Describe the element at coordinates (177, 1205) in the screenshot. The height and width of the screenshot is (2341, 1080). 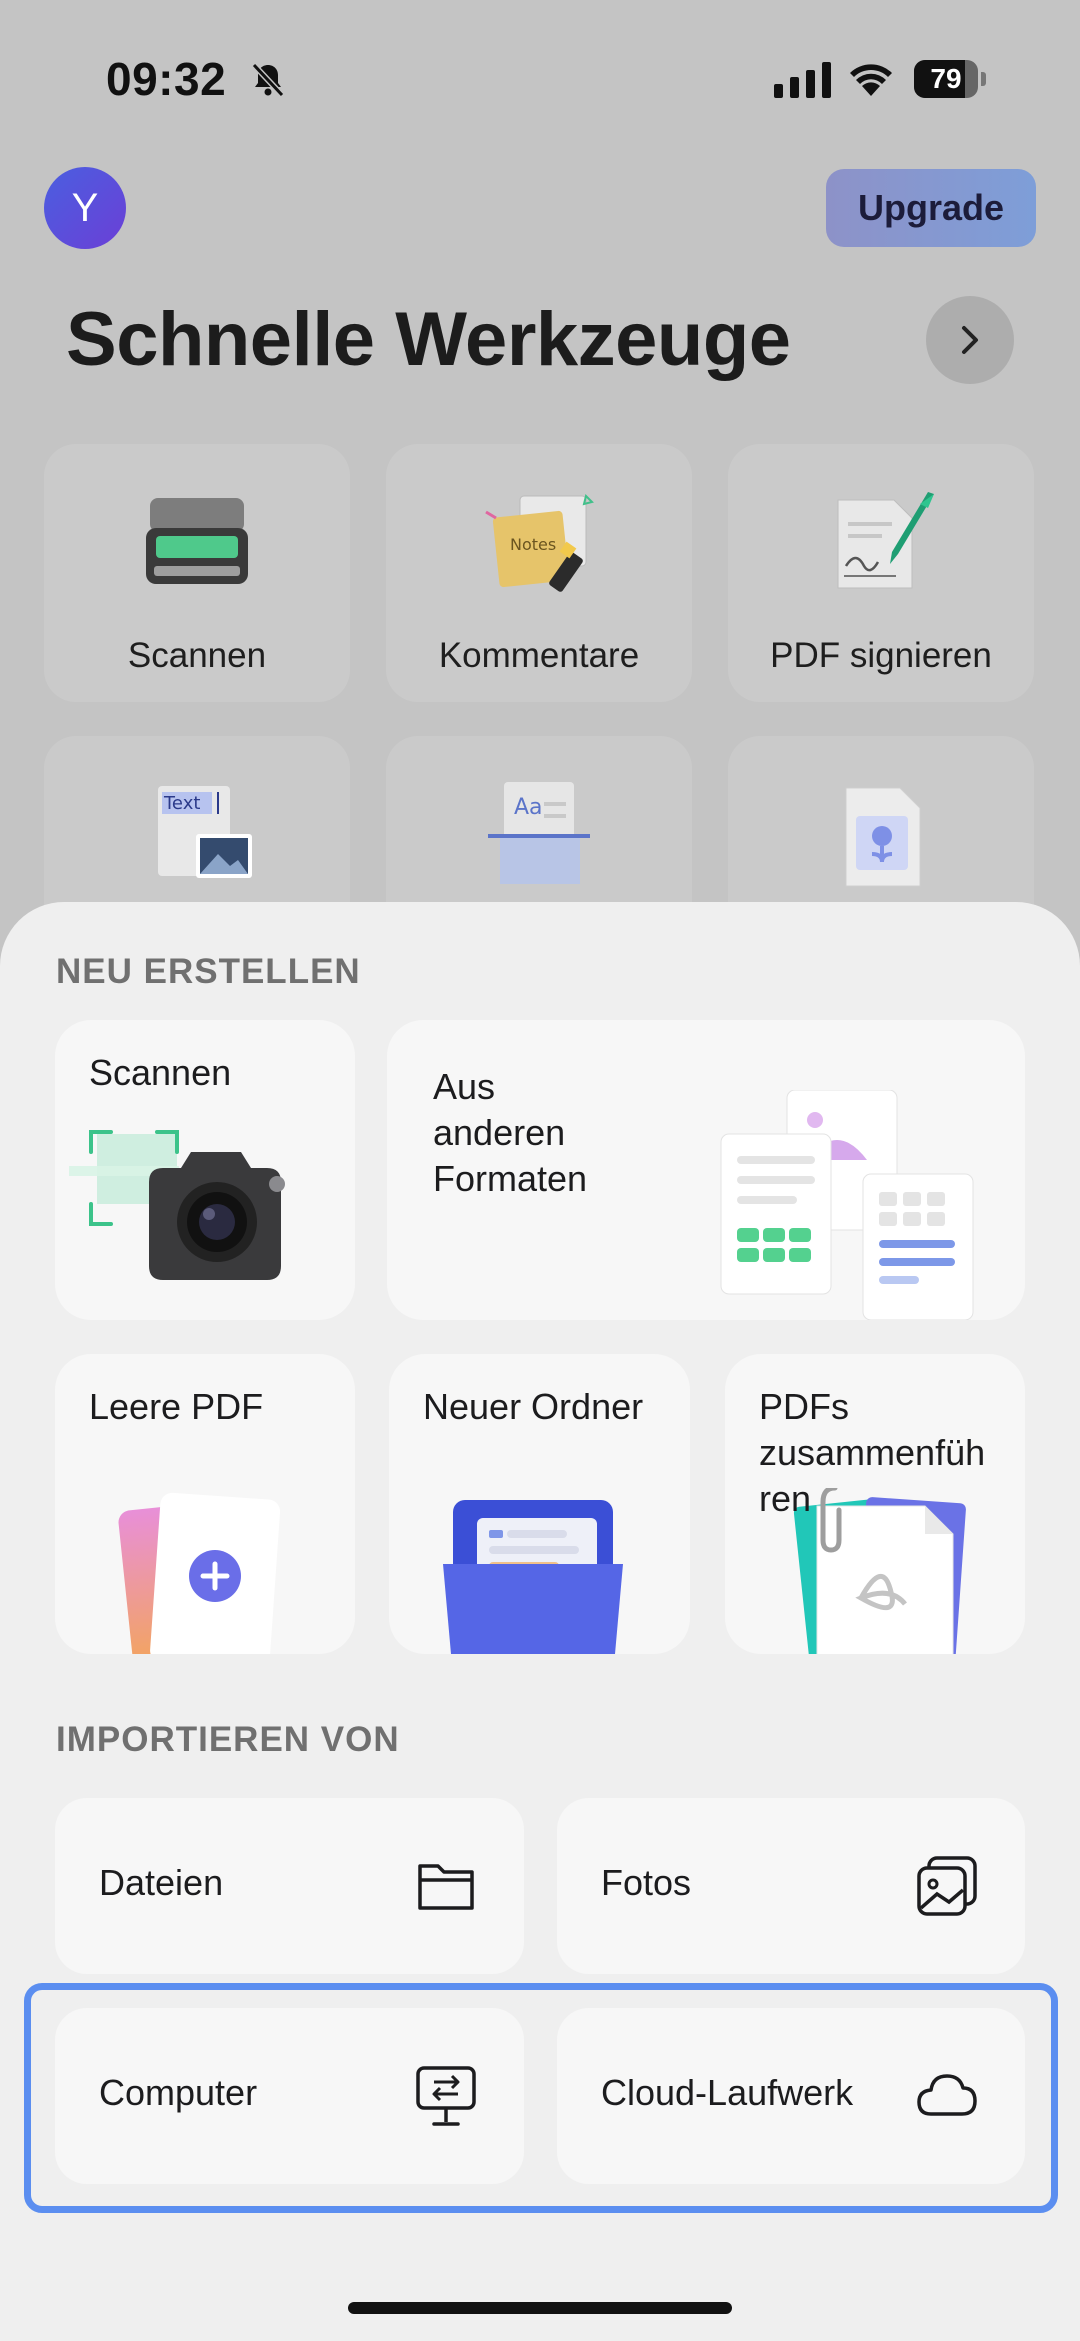
I see `camera-scan-icon` at that location.